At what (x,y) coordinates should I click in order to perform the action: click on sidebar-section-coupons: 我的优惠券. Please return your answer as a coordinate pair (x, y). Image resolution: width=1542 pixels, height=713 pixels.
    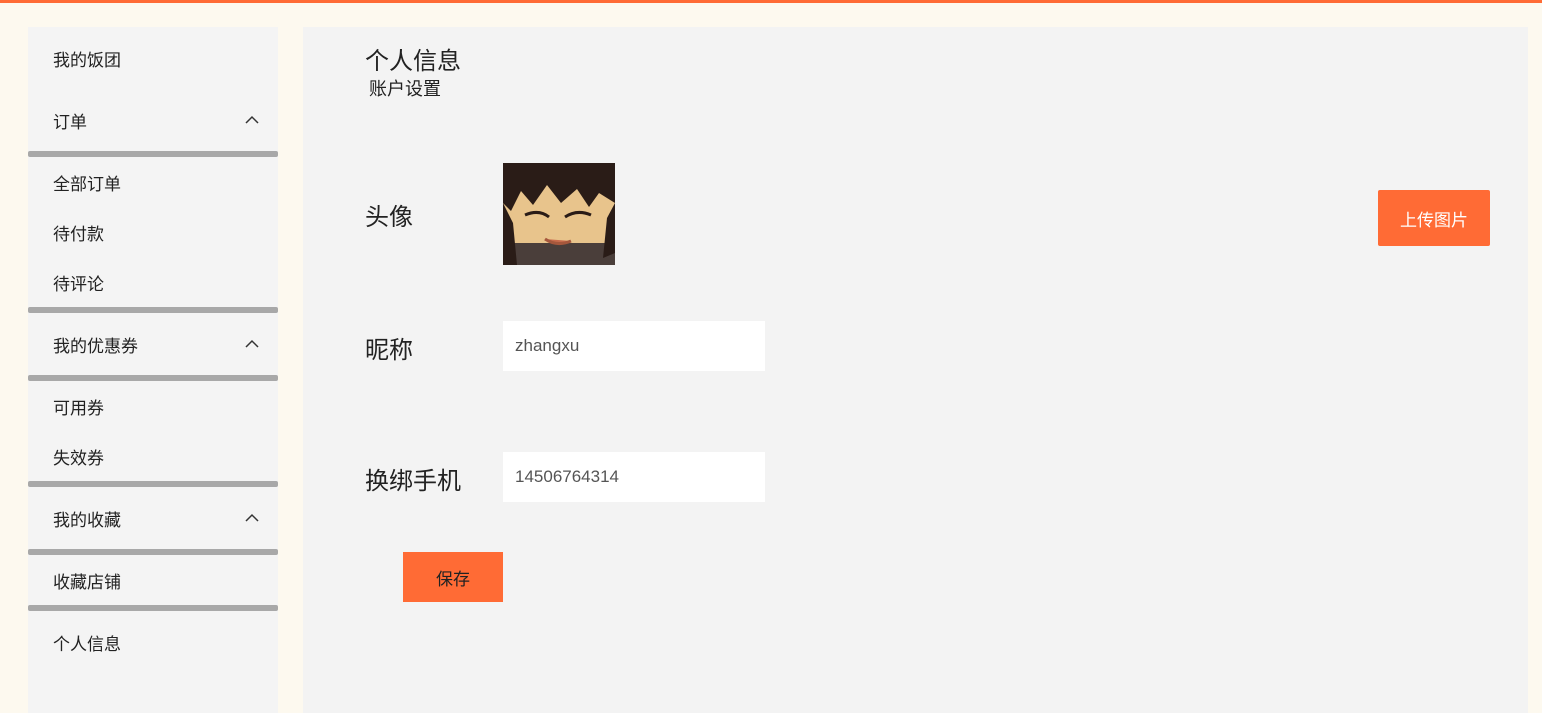
    Looking at the image, I should click on (153, 344).